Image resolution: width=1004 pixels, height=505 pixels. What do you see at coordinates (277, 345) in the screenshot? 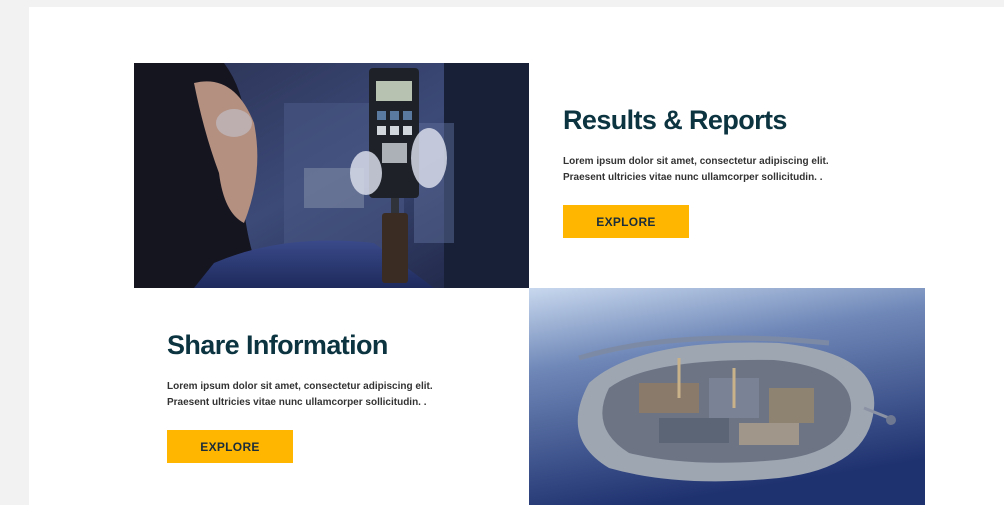
I see `card-title: Share Information` at bounding box center [277, 345].